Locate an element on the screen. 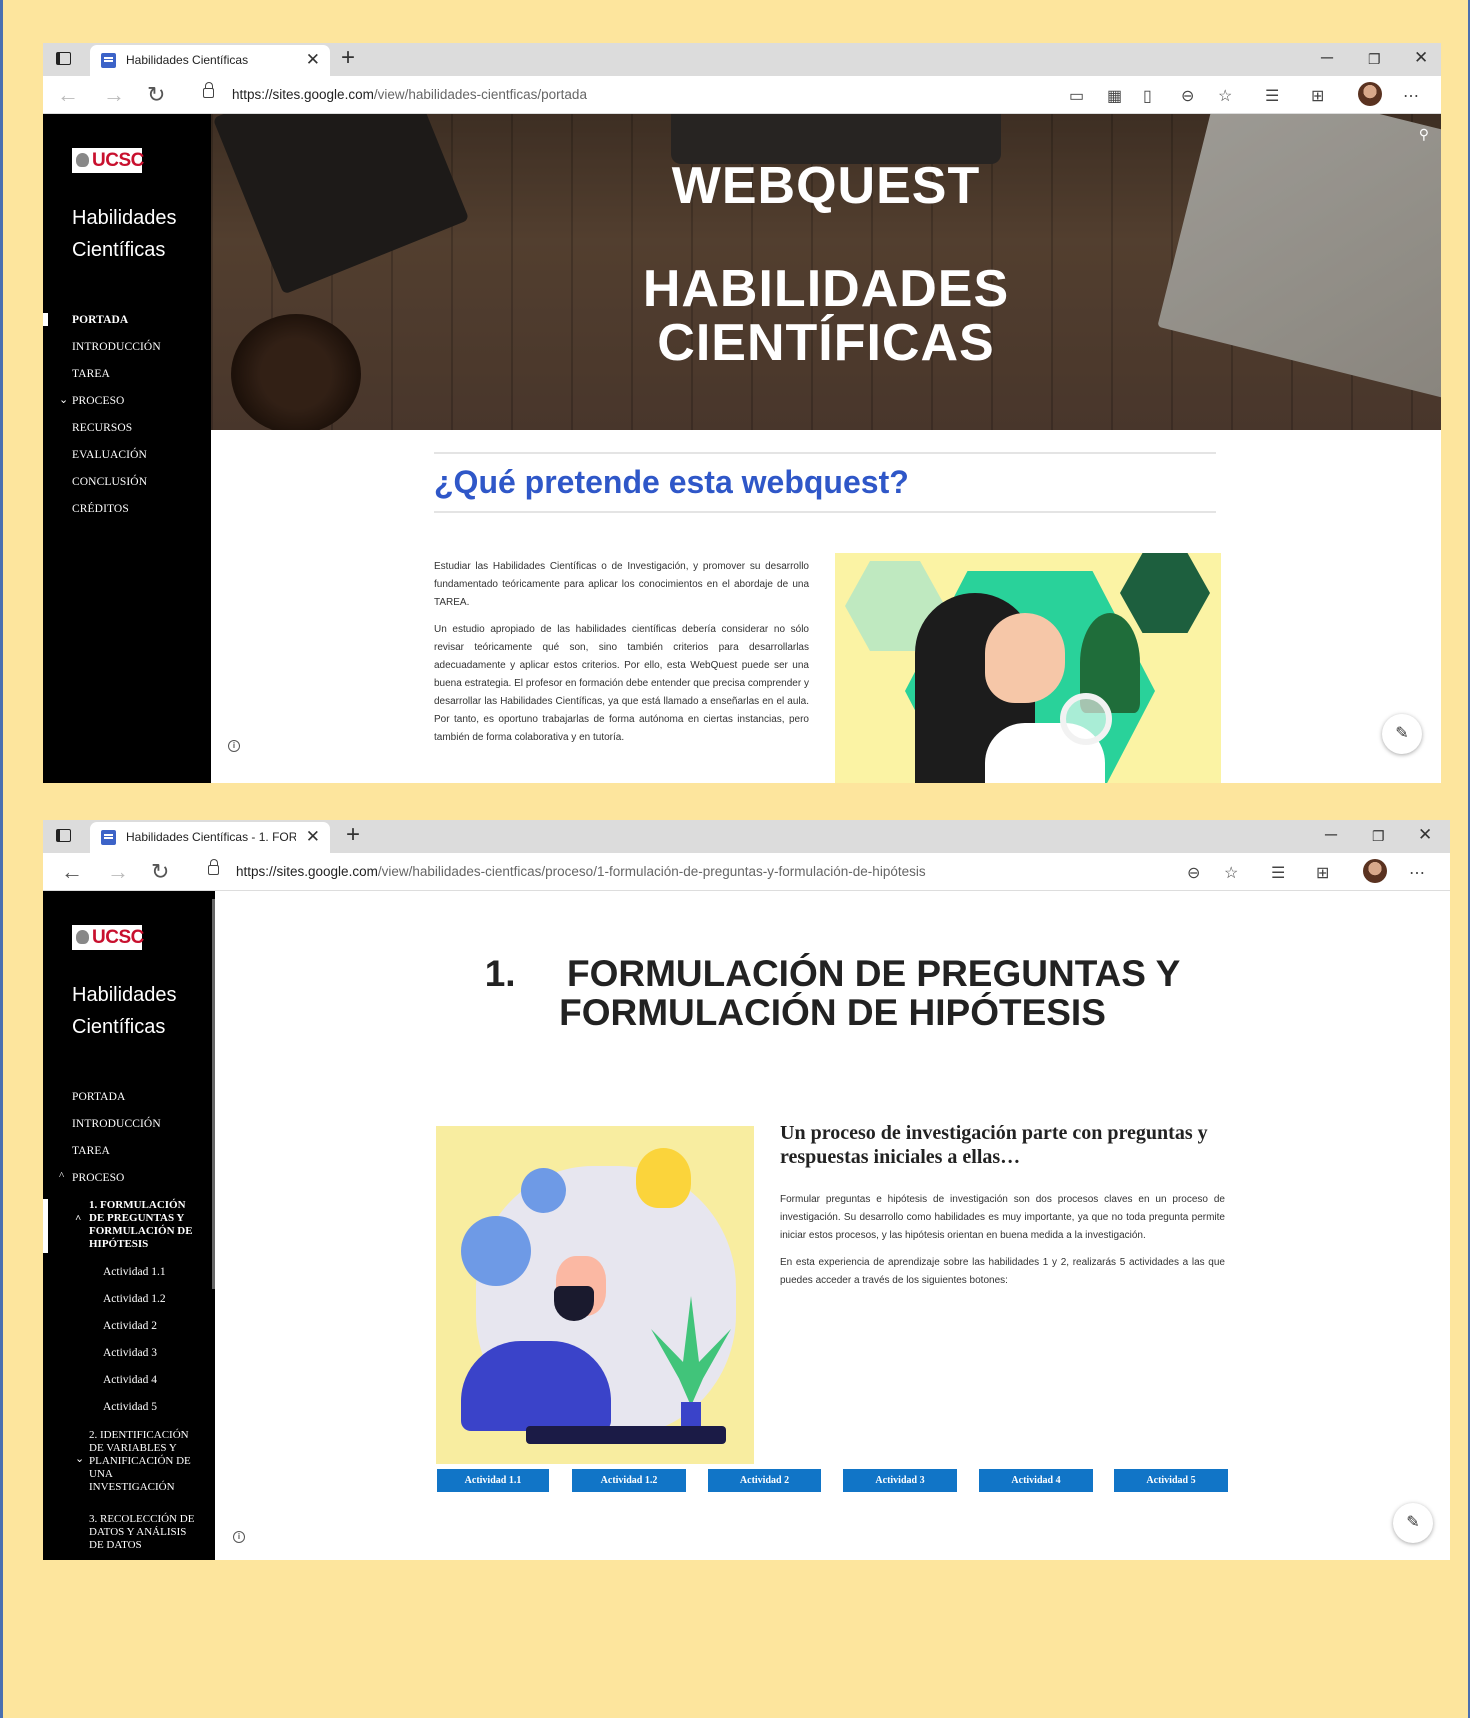 The width and height of the screenshot is (1470, 1718). nav-actividad-2: Actividad 2 is located at coordinates (130, 1326).